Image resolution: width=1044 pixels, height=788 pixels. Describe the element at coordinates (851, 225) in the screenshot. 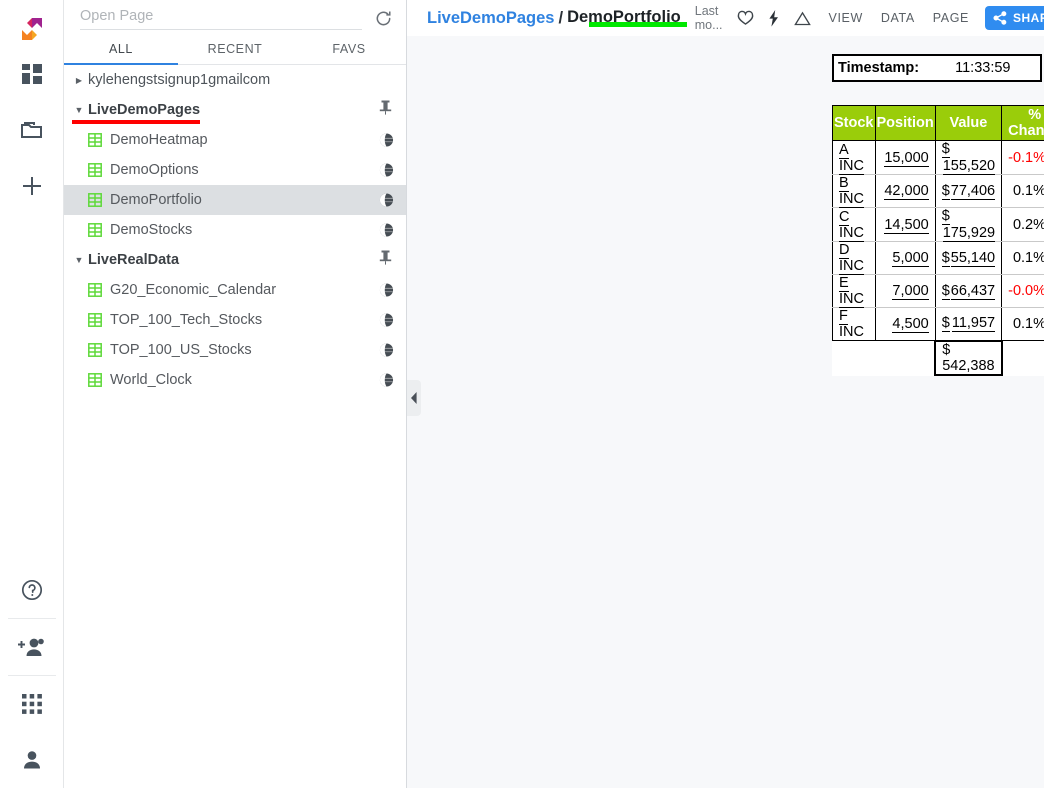

I see `cell-stock: C INC` at that location.